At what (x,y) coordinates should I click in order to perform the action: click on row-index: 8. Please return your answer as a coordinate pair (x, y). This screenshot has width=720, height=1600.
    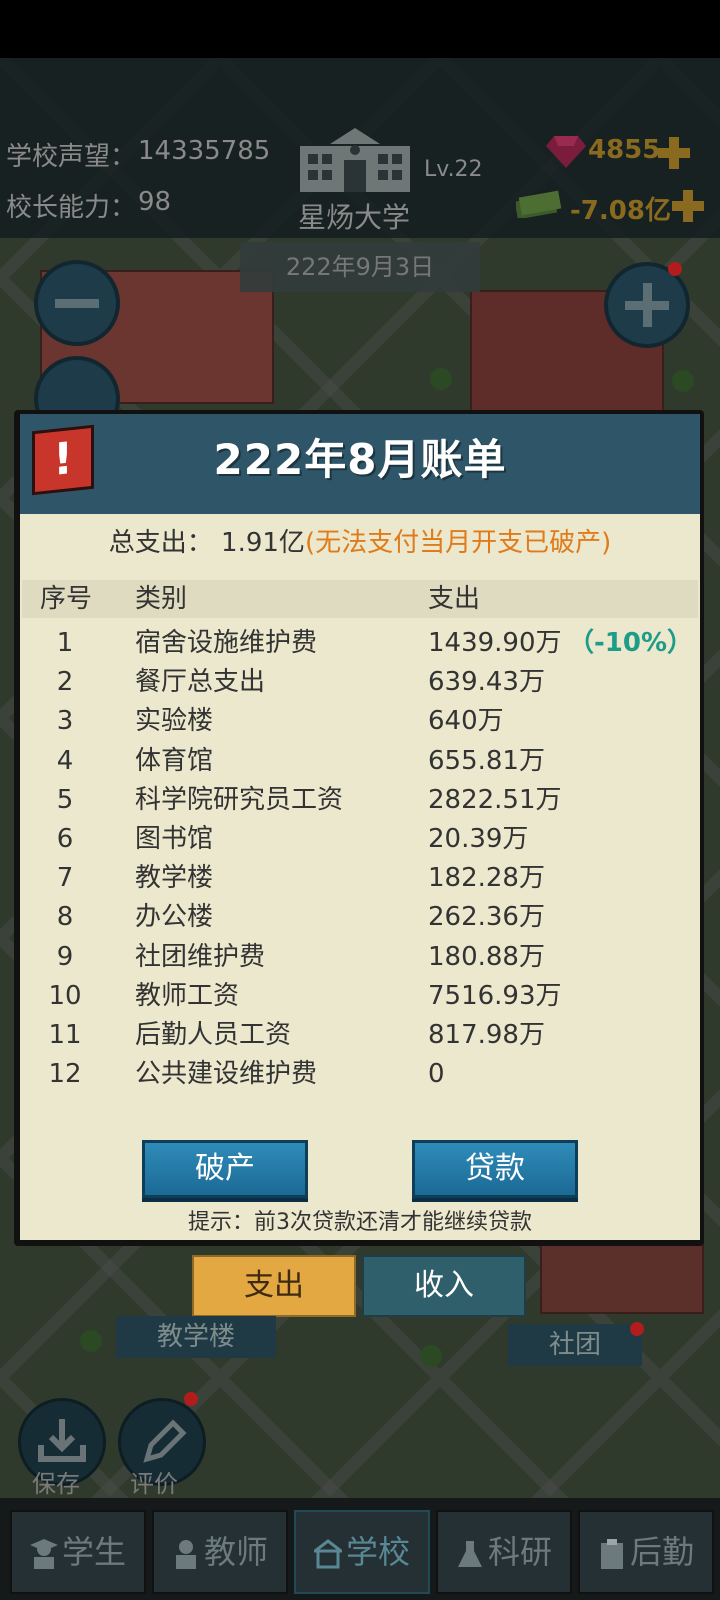
    Looking at the image, I should click on (65, 917).